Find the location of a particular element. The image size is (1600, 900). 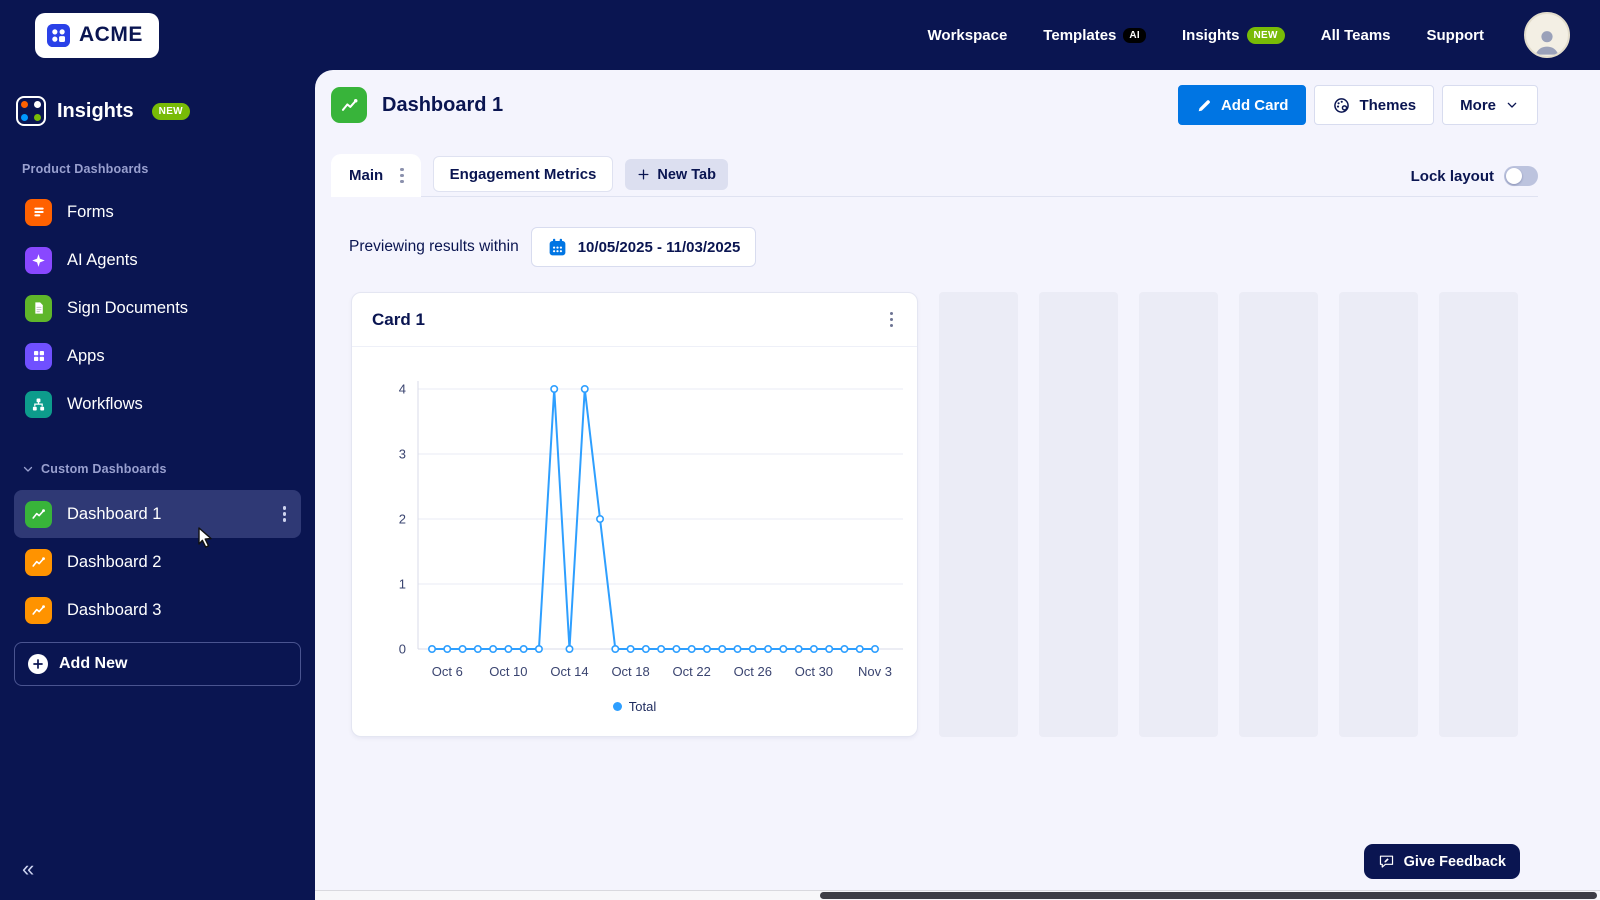

sidebar-item-dashboard-3: Dashboard 3 is located at coordinates (157, 610).